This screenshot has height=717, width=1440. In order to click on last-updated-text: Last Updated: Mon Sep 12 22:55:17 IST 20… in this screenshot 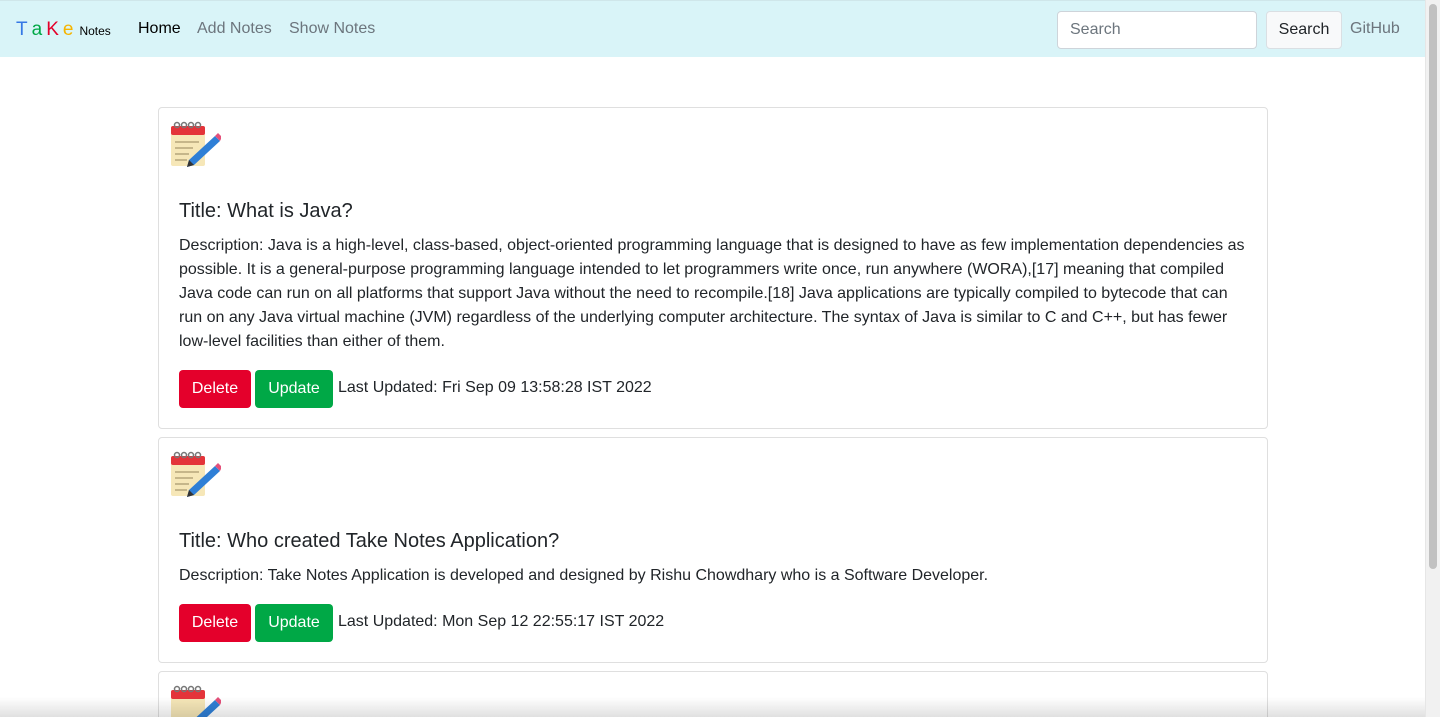, I will do `click(501, 621)`.